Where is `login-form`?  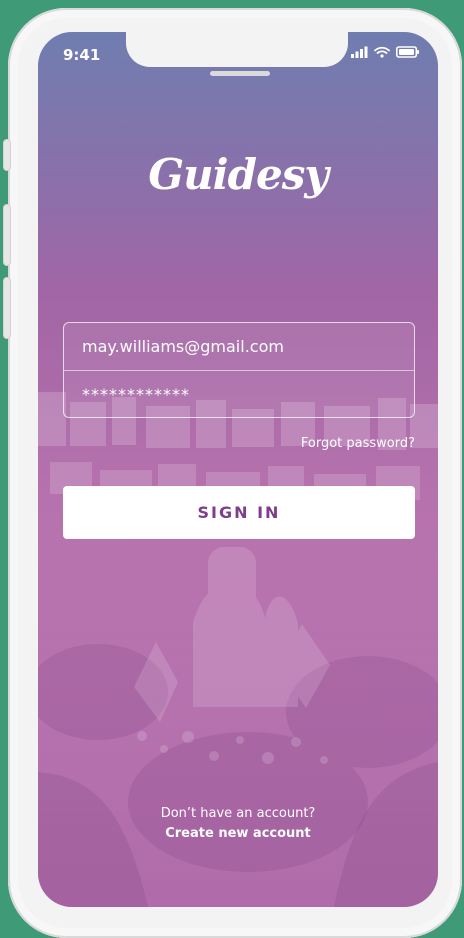 login-form is located at coordinates (239, 370).